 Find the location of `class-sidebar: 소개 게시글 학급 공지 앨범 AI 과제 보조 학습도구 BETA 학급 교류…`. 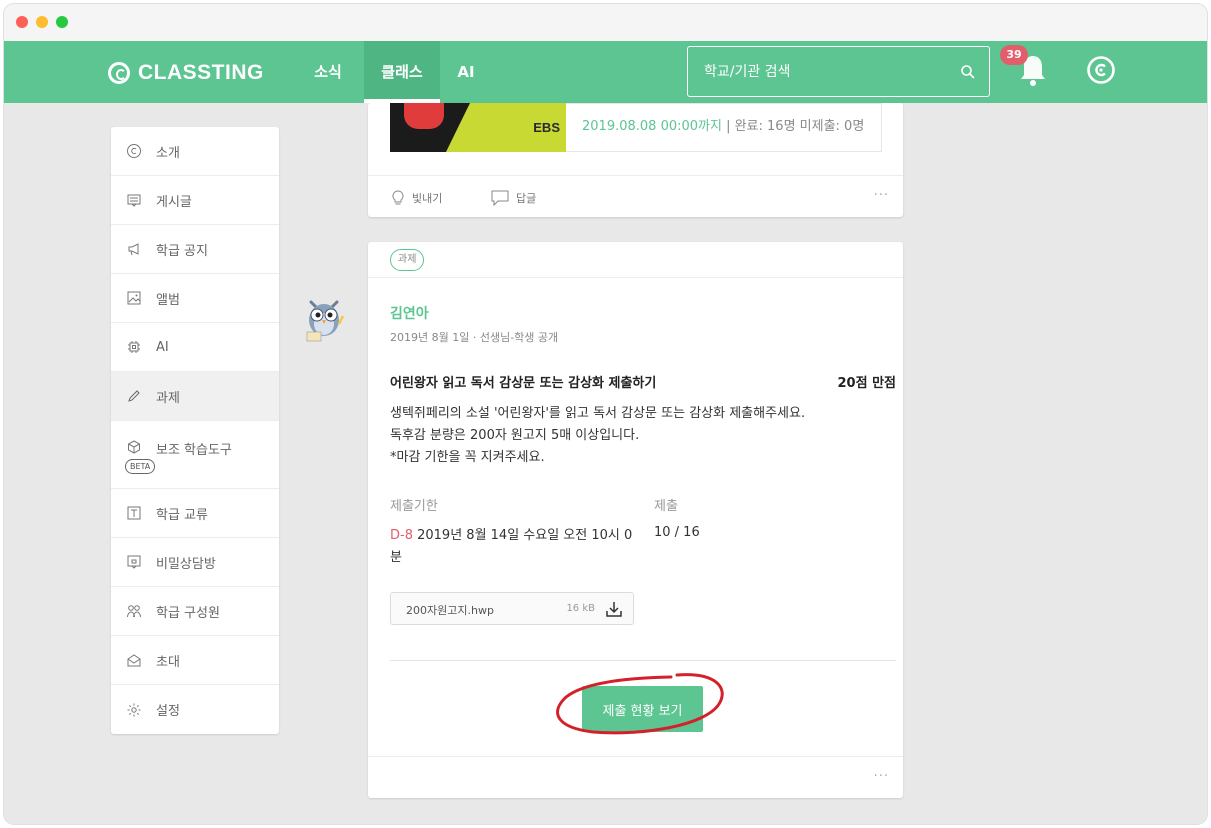

class-sidebar: 소개 게시글 학급 공지 앨범 AI 과제 보조 학습도구 BETA 학급 교류… is located at coordinates (195, 430).